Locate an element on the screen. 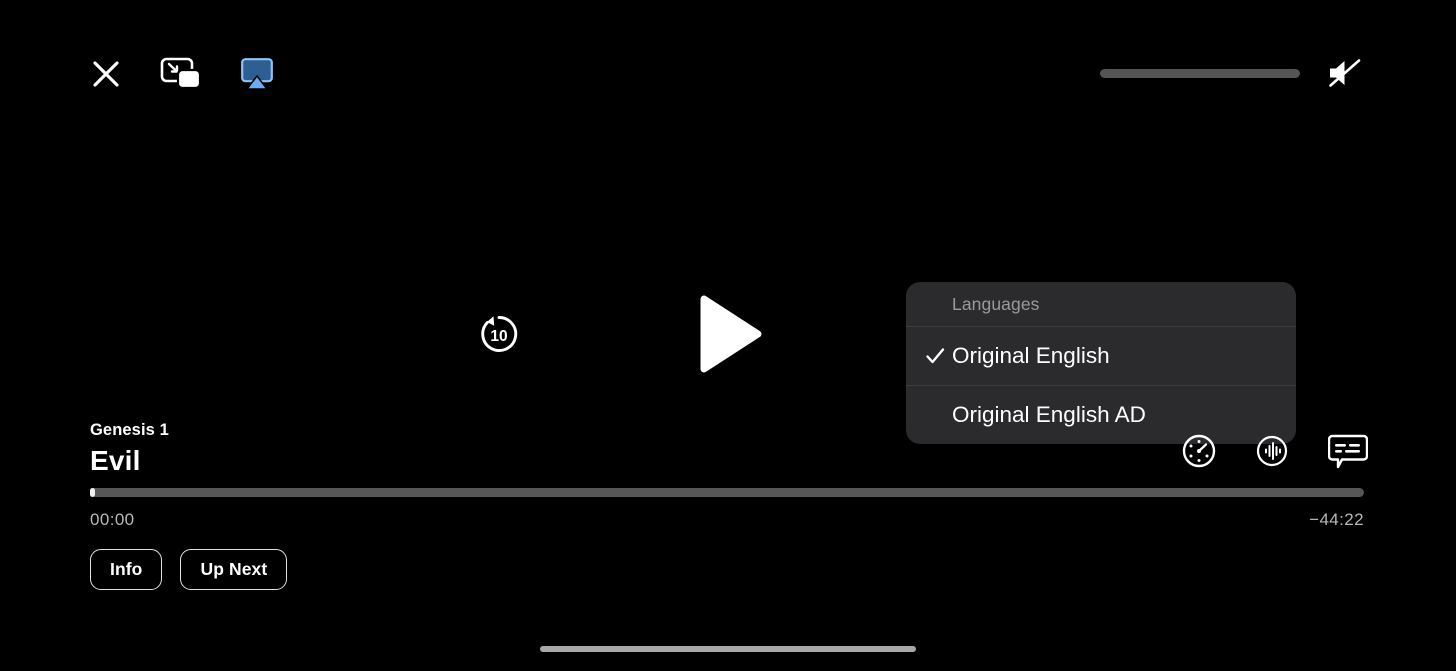 The image size is (1456, 671). time-labels: 00:00 −44:22 is located at coordinates (727, 520).